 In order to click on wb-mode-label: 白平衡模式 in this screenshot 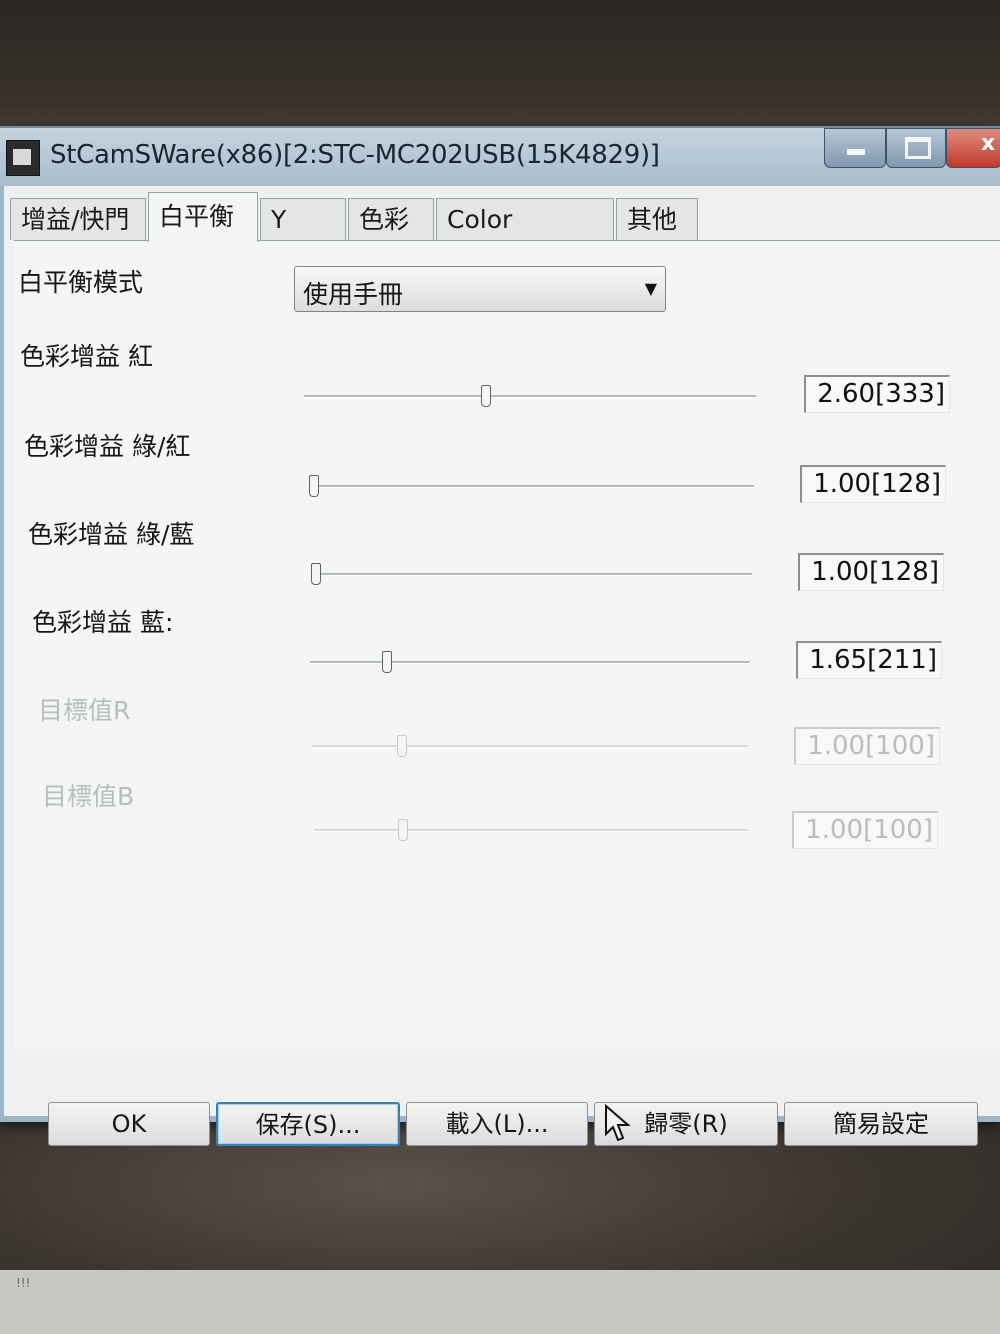, I will do `click(81, 282)`.